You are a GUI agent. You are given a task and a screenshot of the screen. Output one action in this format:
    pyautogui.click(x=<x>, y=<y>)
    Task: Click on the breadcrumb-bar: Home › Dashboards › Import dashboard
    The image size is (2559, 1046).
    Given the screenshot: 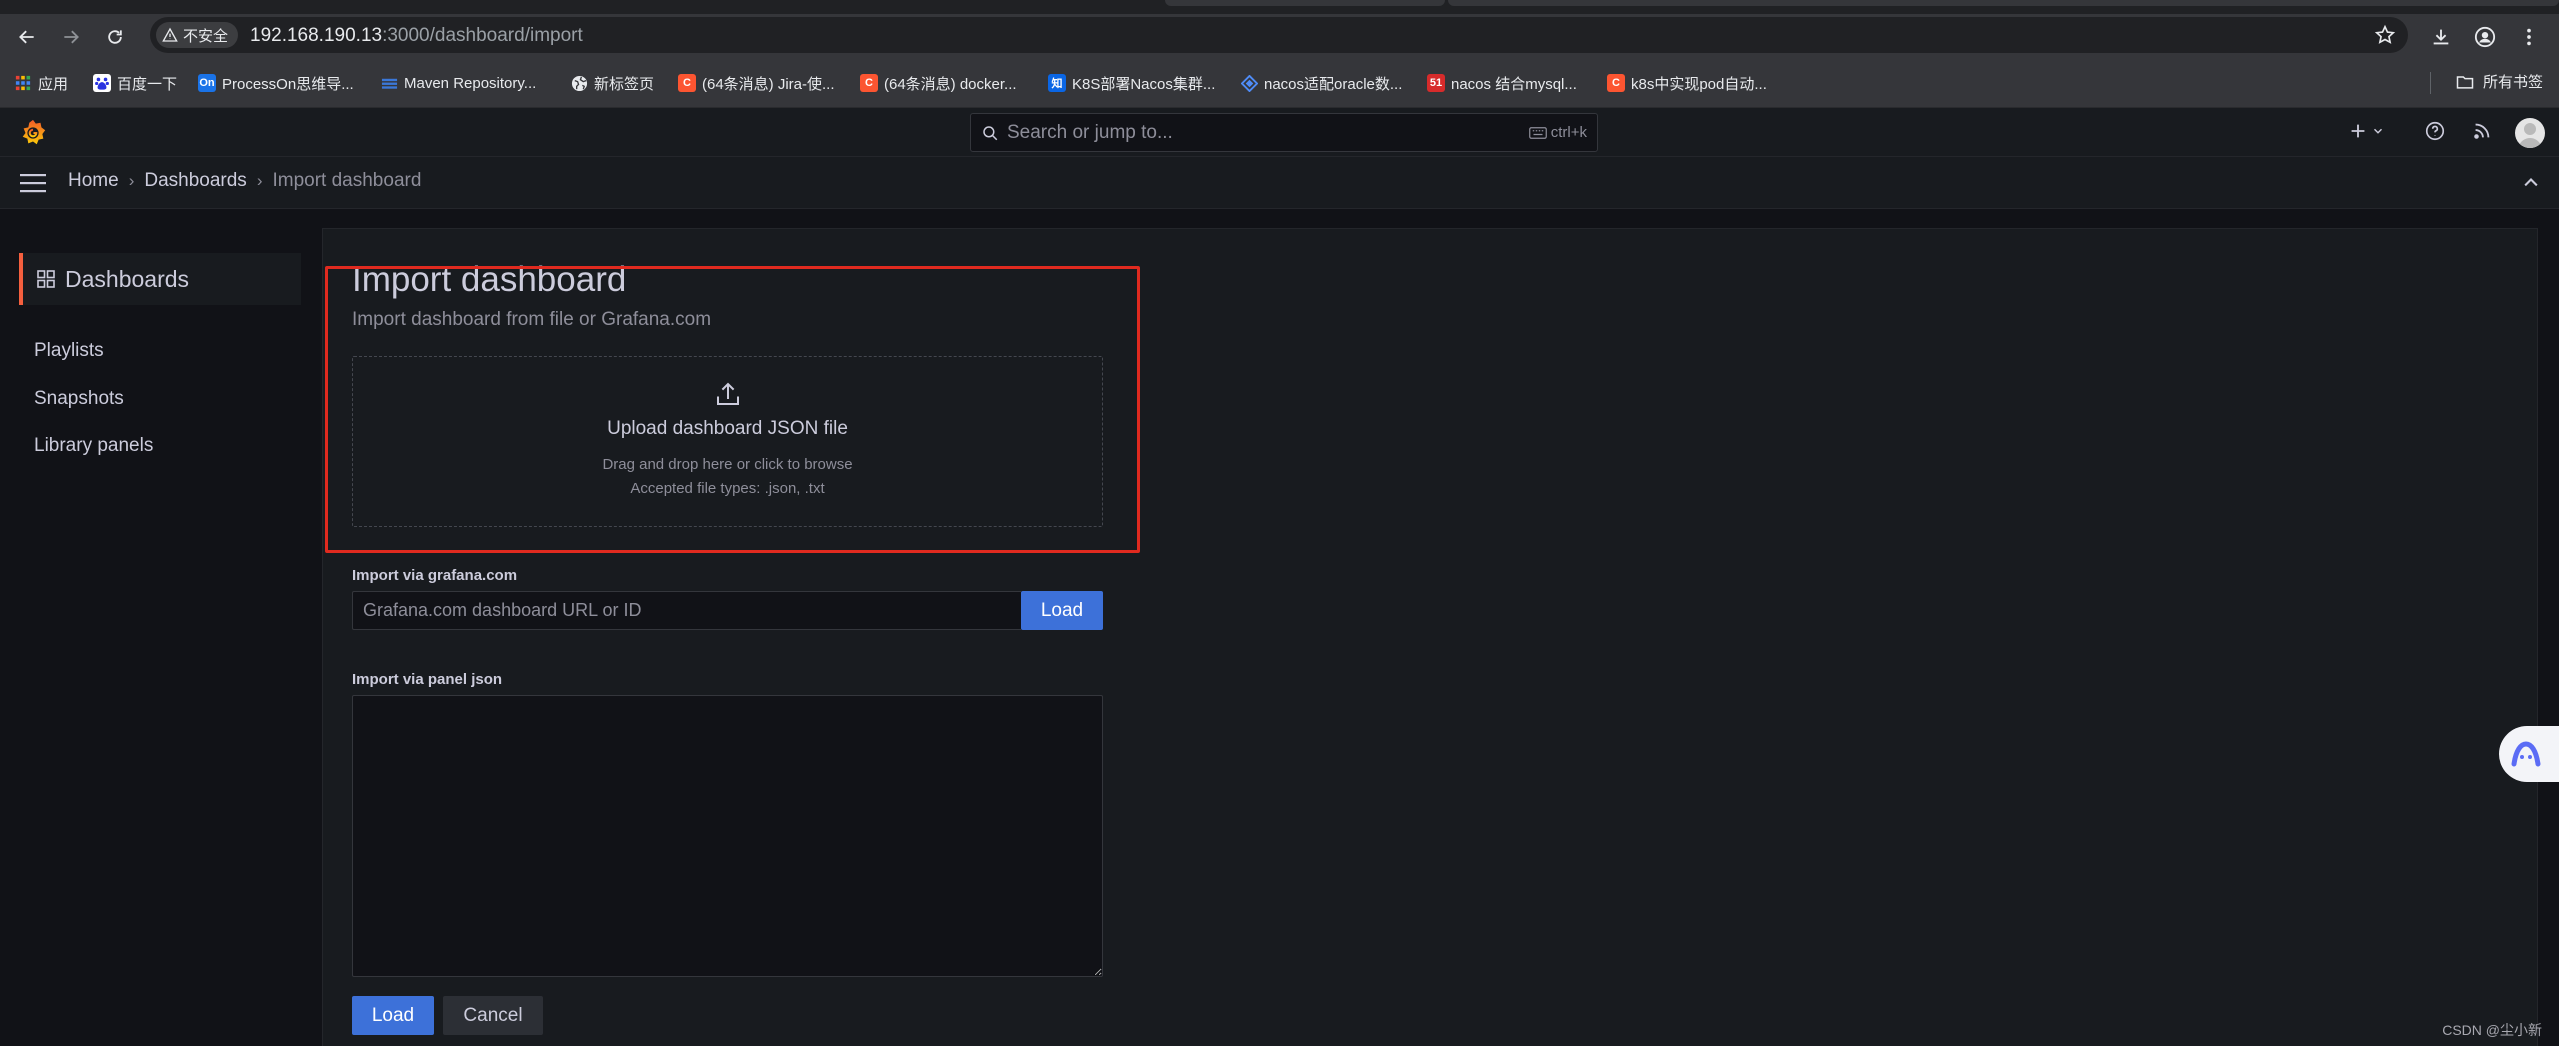 What is the action you would take?
    pyautogui.click(x=1279, y=183)
    